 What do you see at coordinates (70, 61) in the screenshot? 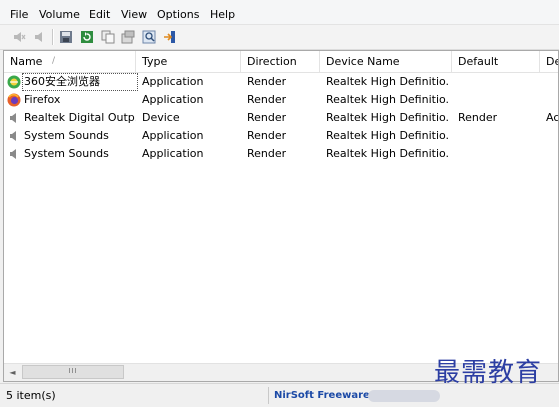
I see `column-header-name: Name /` at bounding box center [70, 61].